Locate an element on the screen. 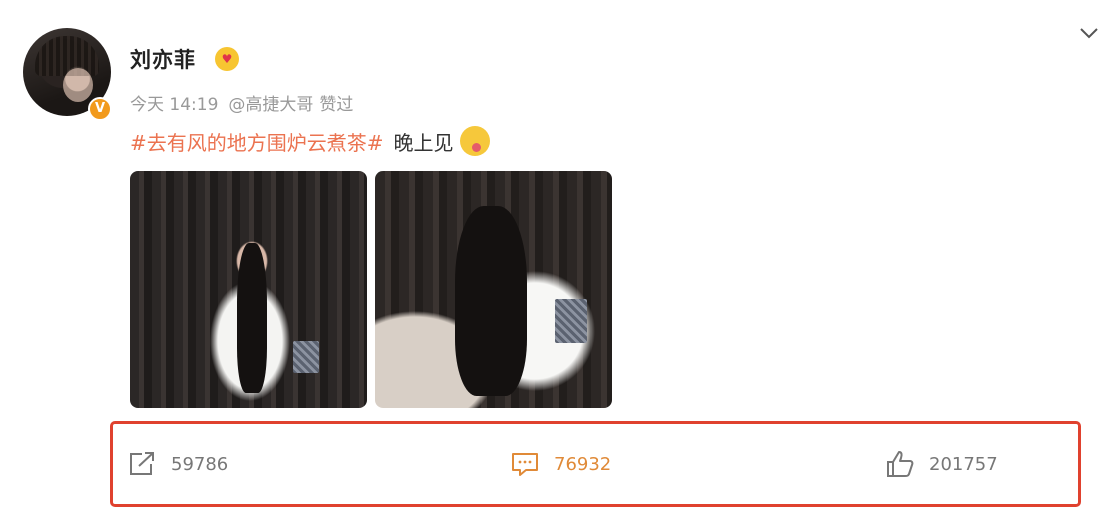 The image size is (1108, 514). comment-count: 76932 is located at coordinates (583, 464).